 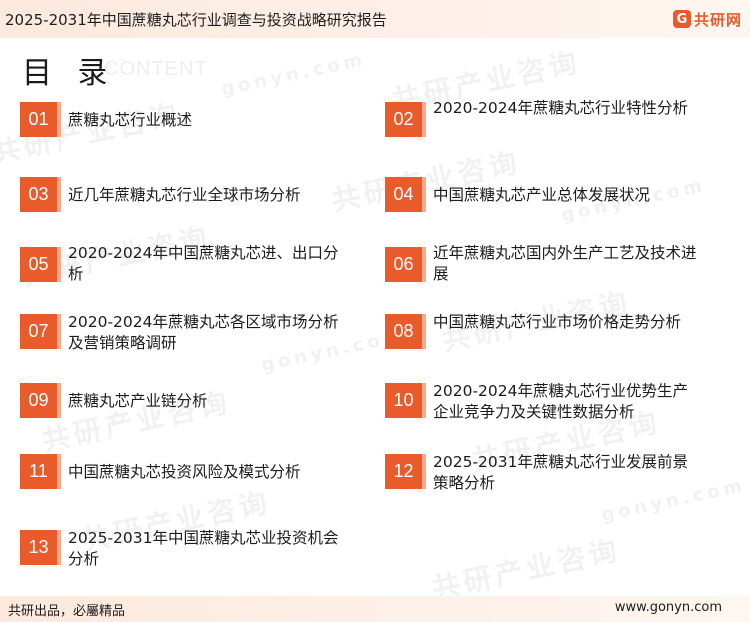 I want to click on toc-item-number: 05, so click(x=40, y=264).